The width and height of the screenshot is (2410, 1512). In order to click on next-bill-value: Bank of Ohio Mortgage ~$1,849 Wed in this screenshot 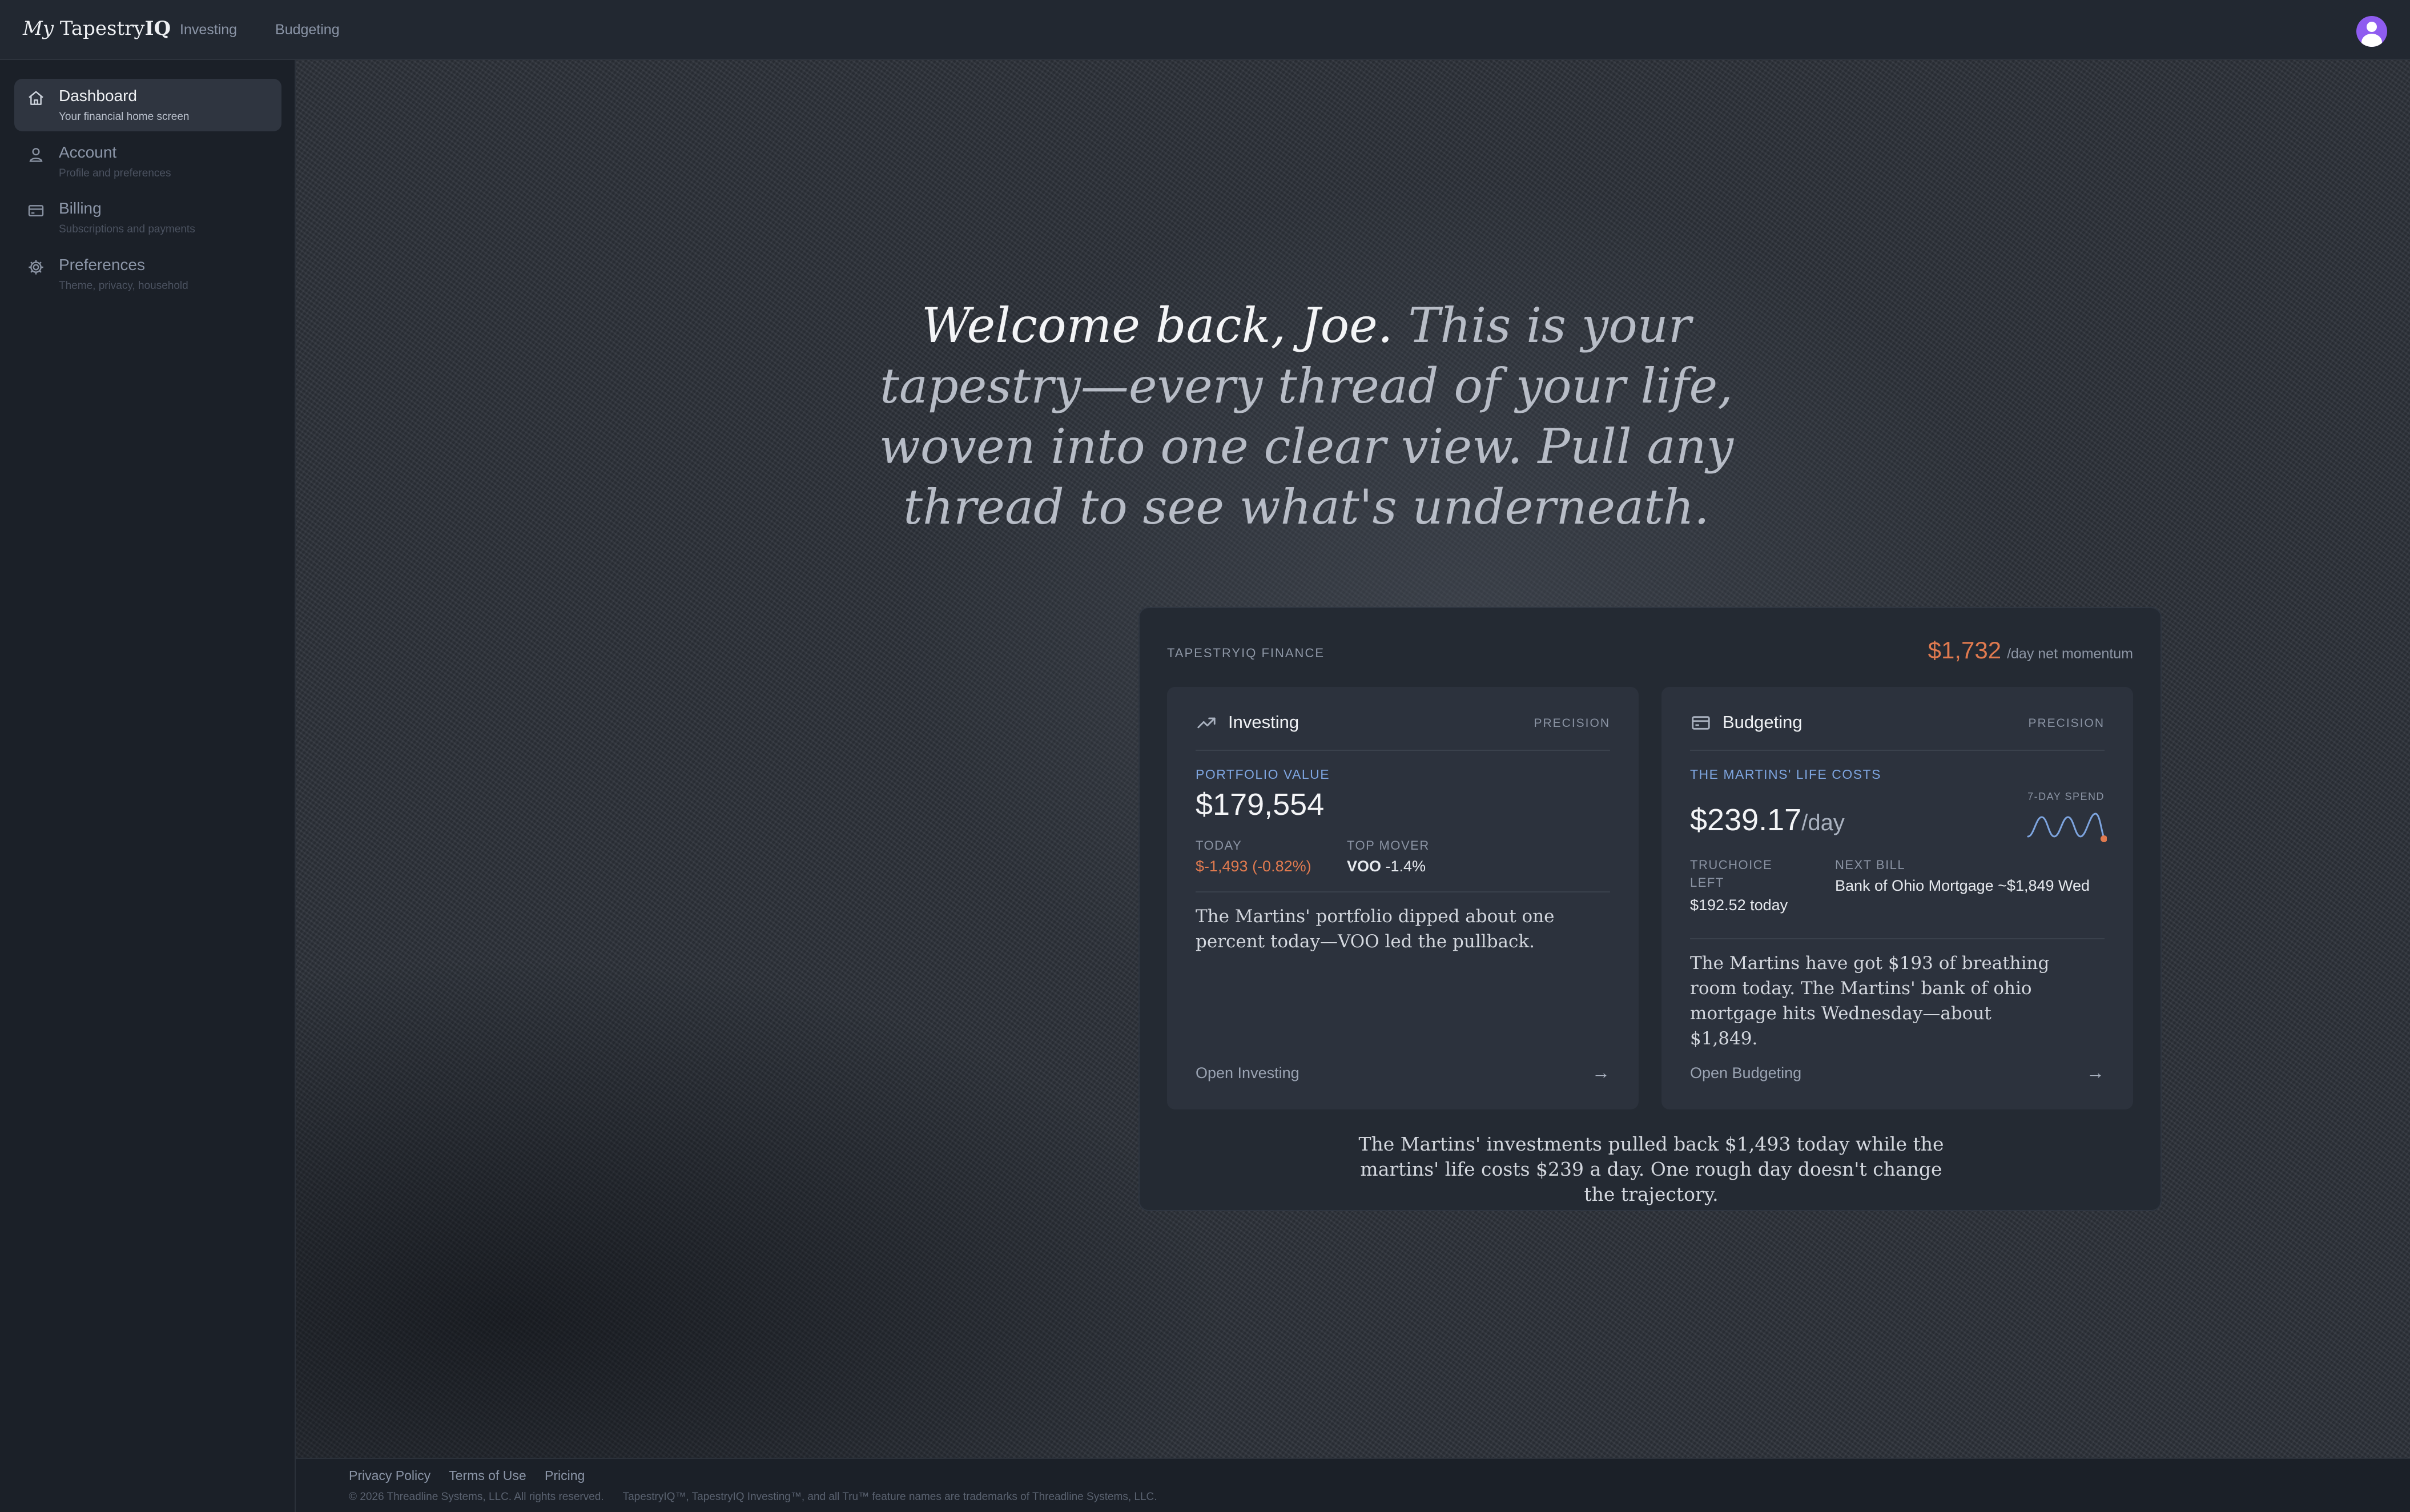, I will do `click(1963, 885)`.